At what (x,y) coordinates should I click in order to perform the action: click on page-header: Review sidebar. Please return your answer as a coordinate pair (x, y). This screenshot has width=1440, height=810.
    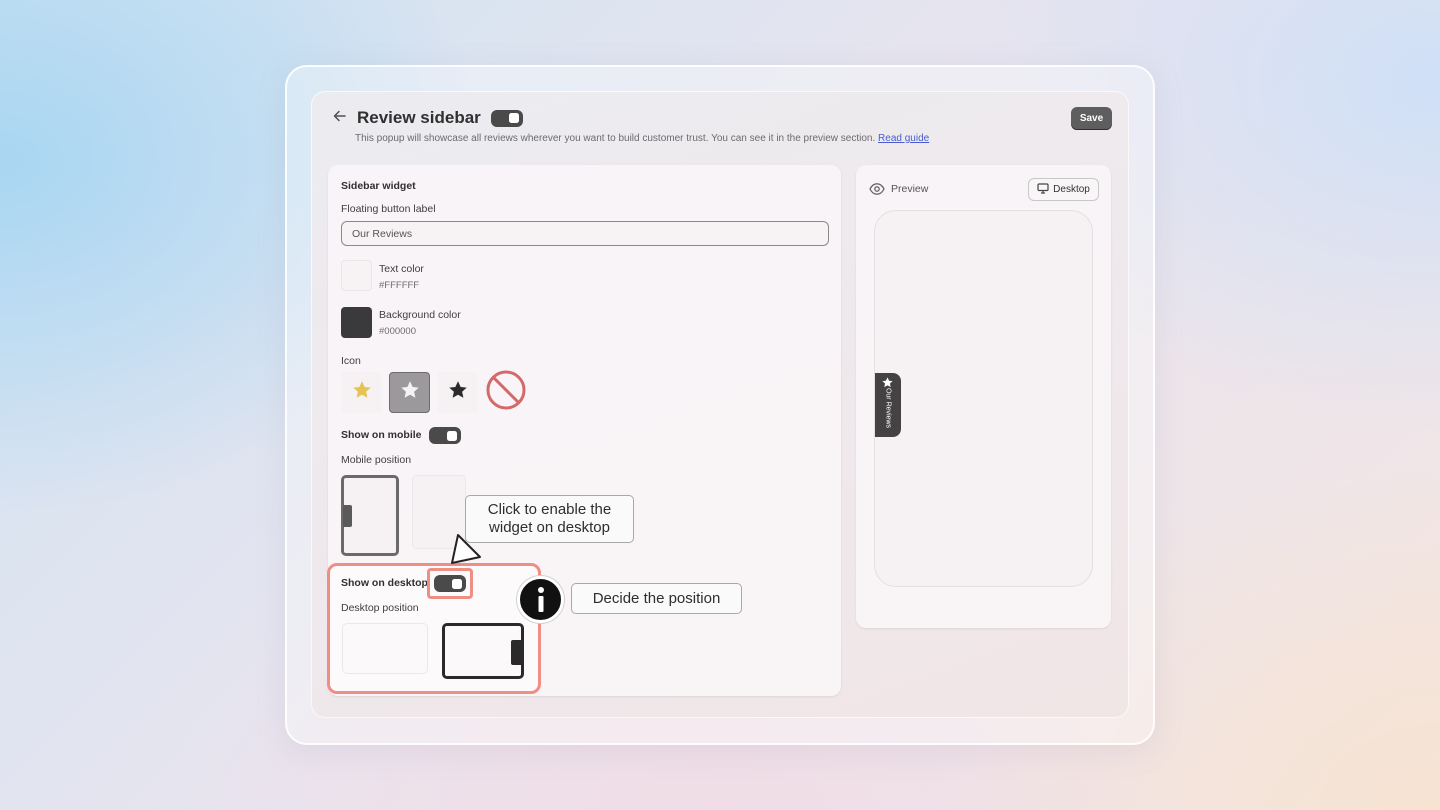
    Looking at the image, I should click on (428, 118).